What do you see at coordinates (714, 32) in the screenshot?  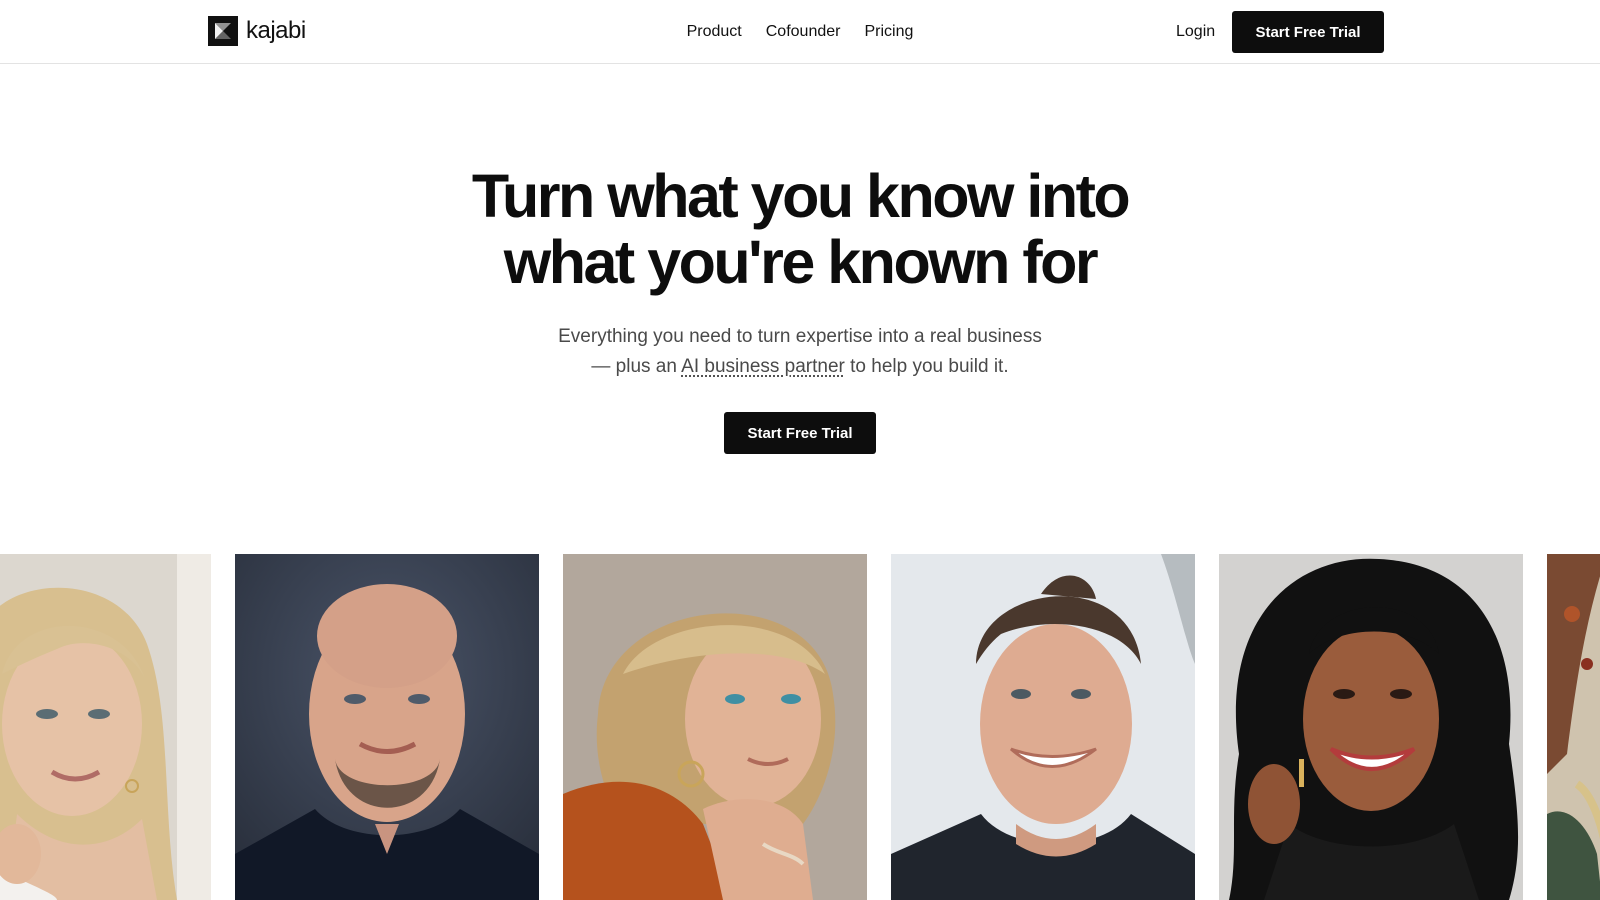 I see `nav-product: Product` at bounding box center [714, 32].